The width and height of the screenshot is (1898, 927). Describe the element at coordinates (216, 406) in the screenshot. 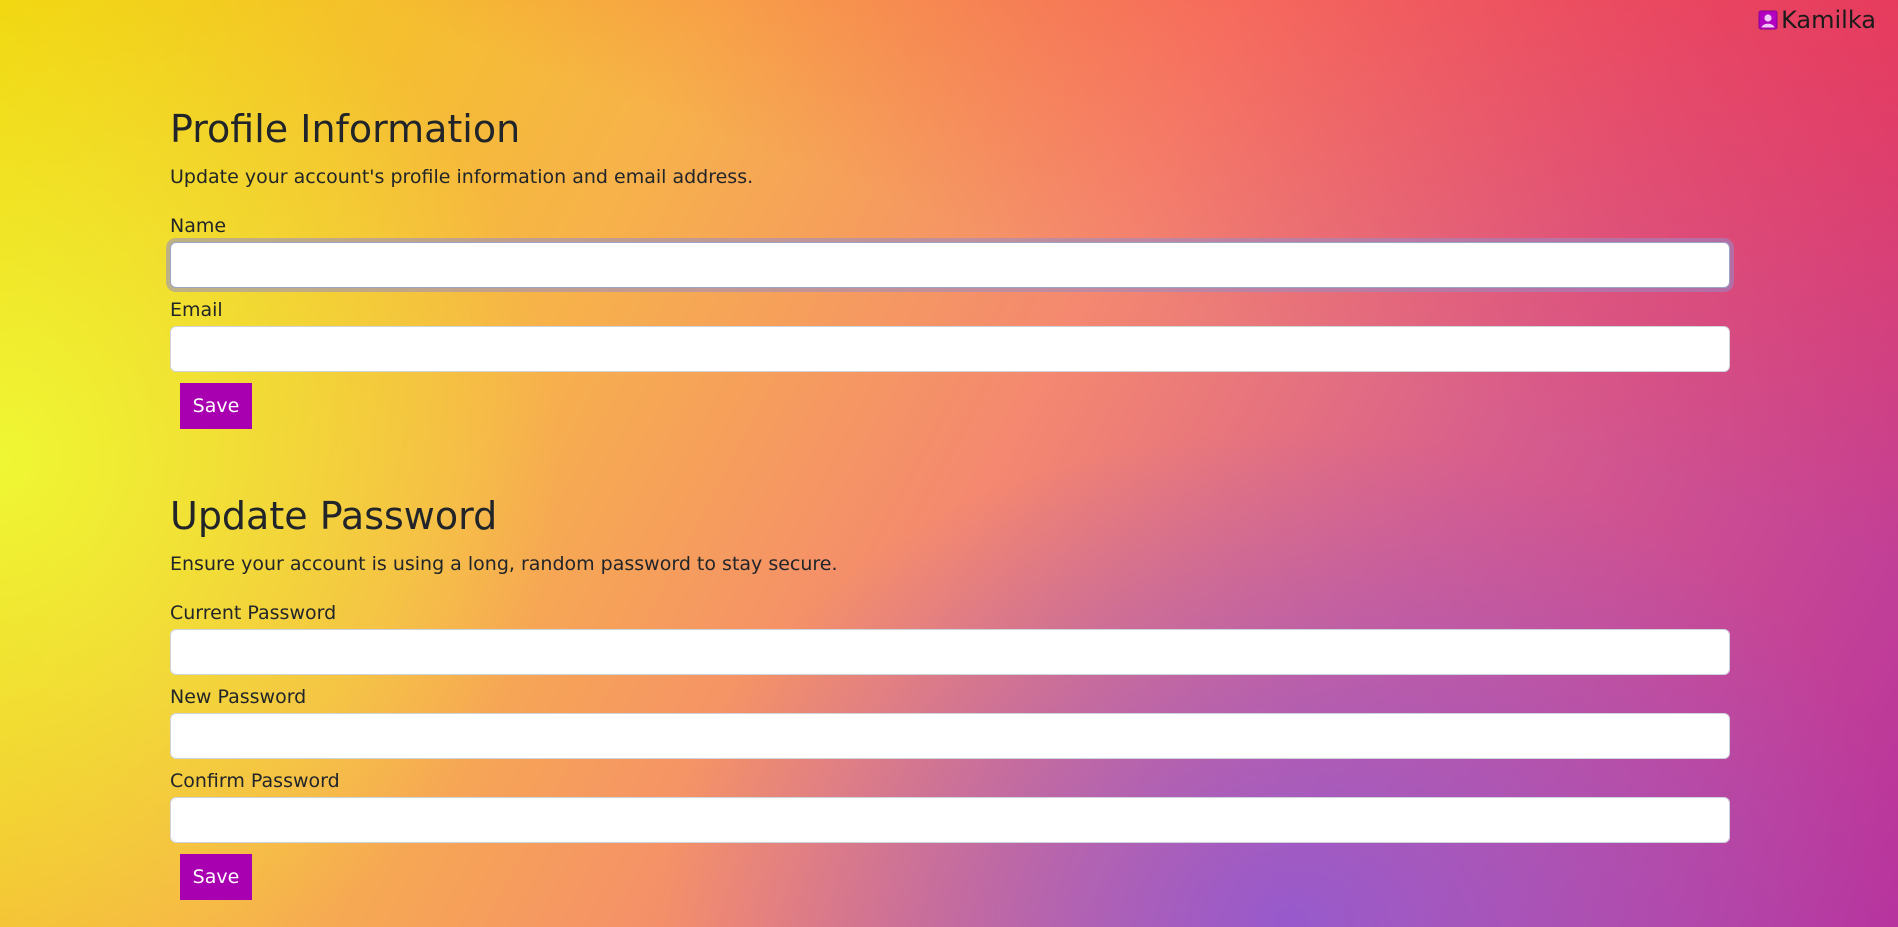

I see `profile-save-button: Save` at that location.